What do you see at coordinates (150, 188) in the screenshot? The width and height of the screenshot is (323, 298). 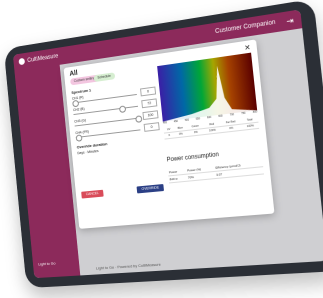 I see `override-button: OVERRIDE` at bounding box center [150, 188].